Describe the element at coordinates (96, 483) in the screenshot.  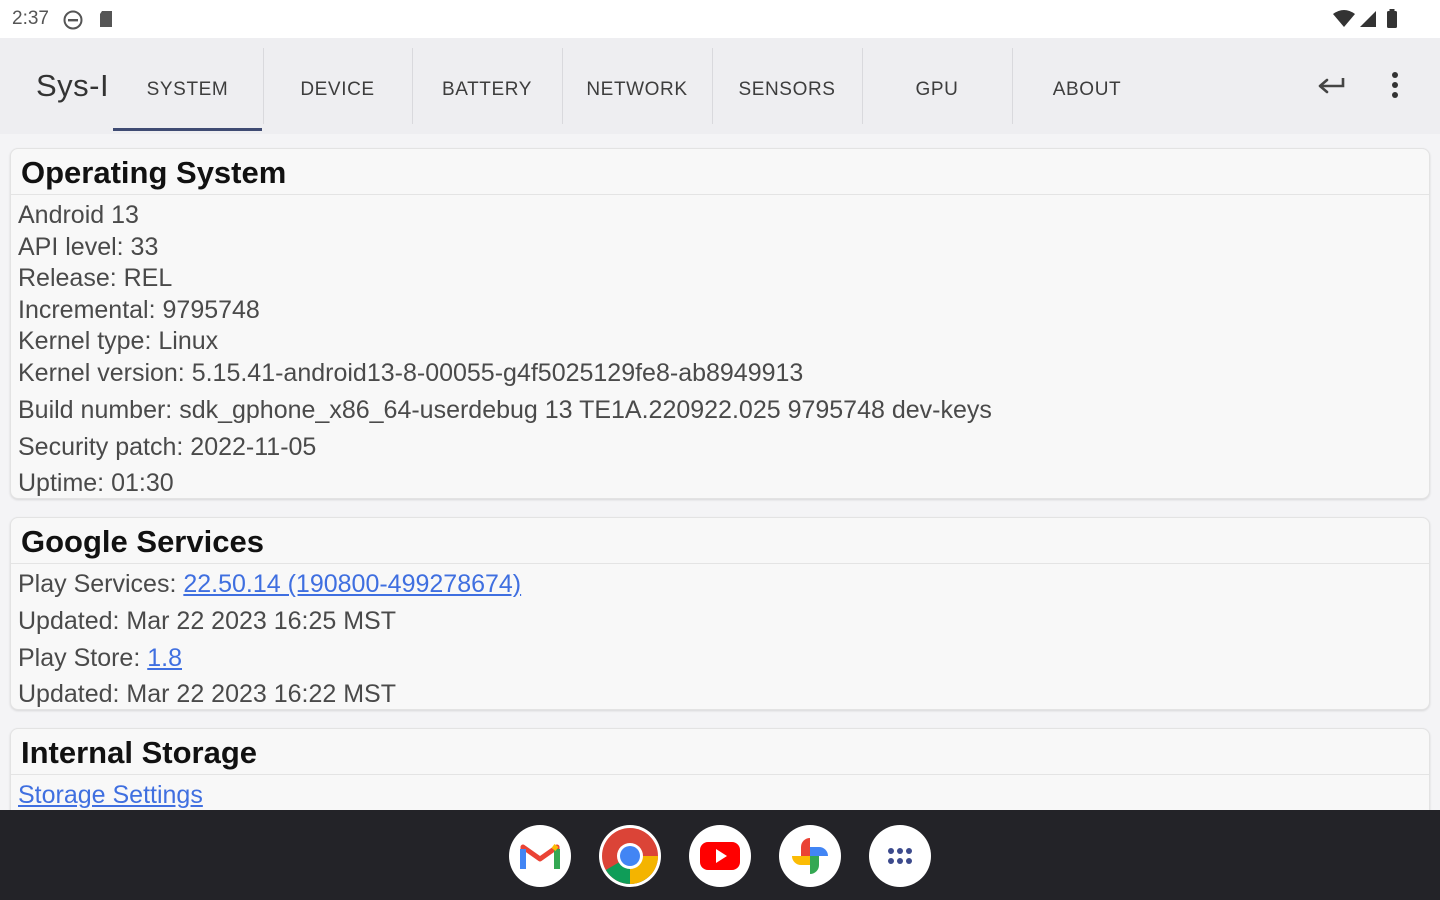
I see `uptime: Uptime: 01:30` at that location.